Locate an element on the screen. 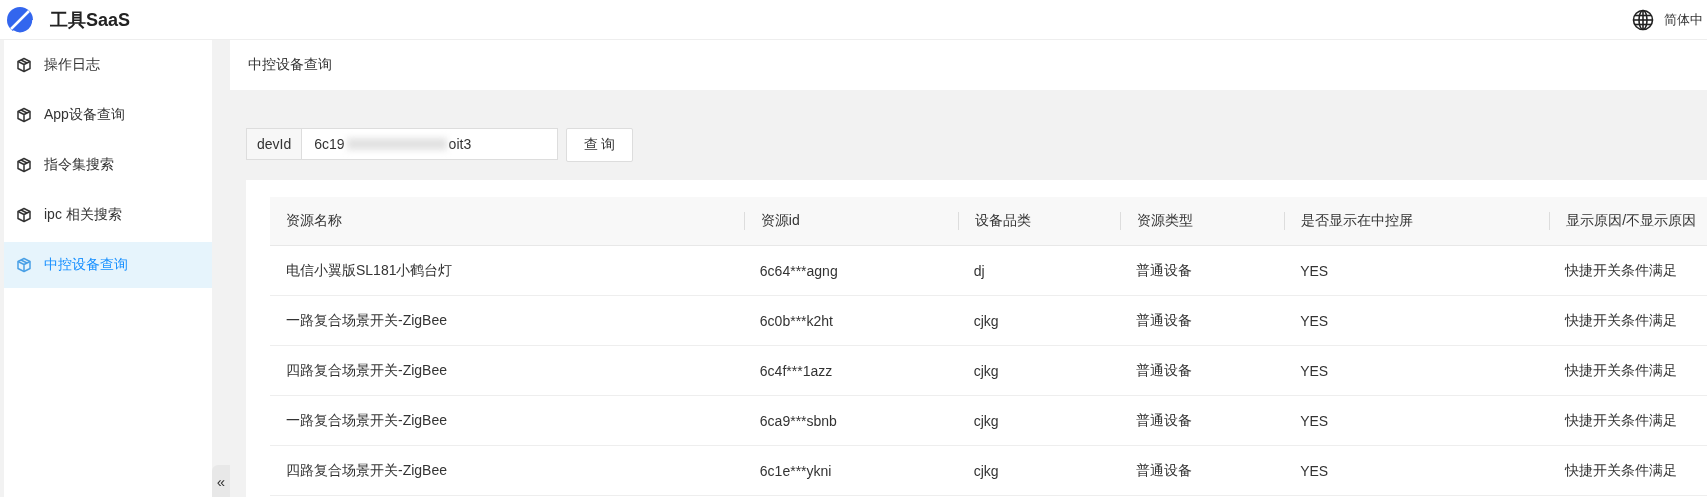  table-cell-text: 电信小翼版SL181小鹤台灯 is located at coordinates (369, 270).